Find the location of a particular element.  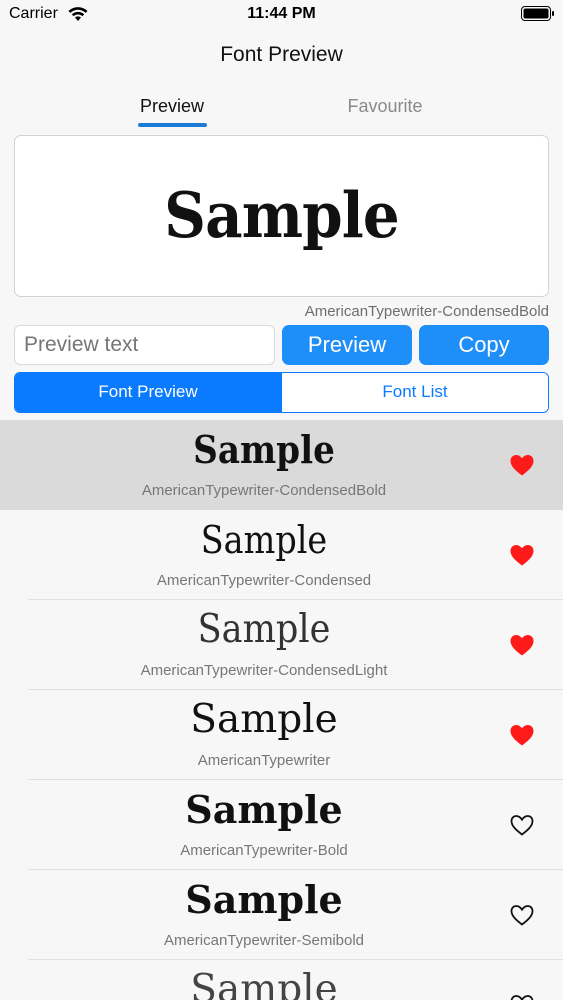

font-name-label: AmericanTypewriter-Condensed is located at coordinates (264, 580).